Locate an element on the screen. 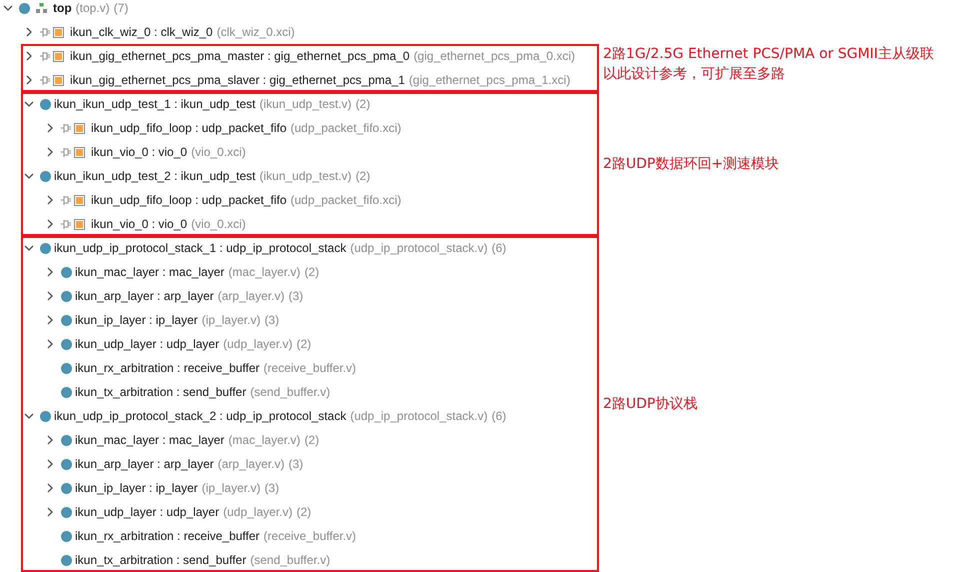 The width and height of the screenshot is (954, 572). annotation-text: 2路UDP协议栈 is located at coordinates (650, 404).